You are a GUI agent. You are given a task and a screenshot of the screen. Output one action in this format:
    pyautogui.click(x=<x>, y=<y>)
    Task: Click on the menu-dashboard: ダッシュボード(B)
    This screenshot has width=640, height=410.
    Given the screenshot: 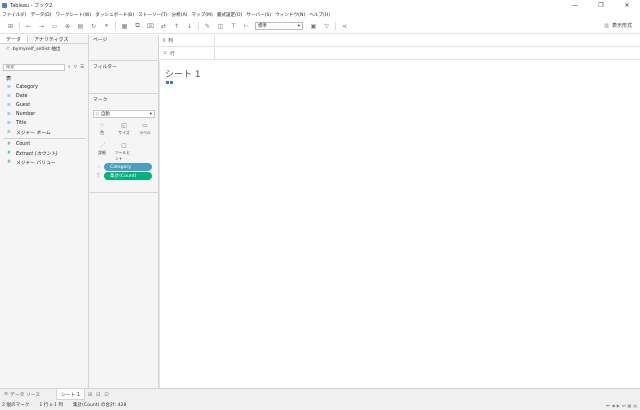 What is the action you would take?
    pyautogui.click(x=114, y=15)
    